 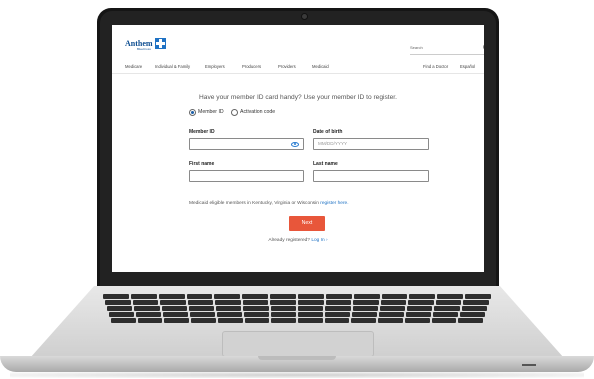 I want to click on nav-item-providers: Providers, so click(x=287, y=66).